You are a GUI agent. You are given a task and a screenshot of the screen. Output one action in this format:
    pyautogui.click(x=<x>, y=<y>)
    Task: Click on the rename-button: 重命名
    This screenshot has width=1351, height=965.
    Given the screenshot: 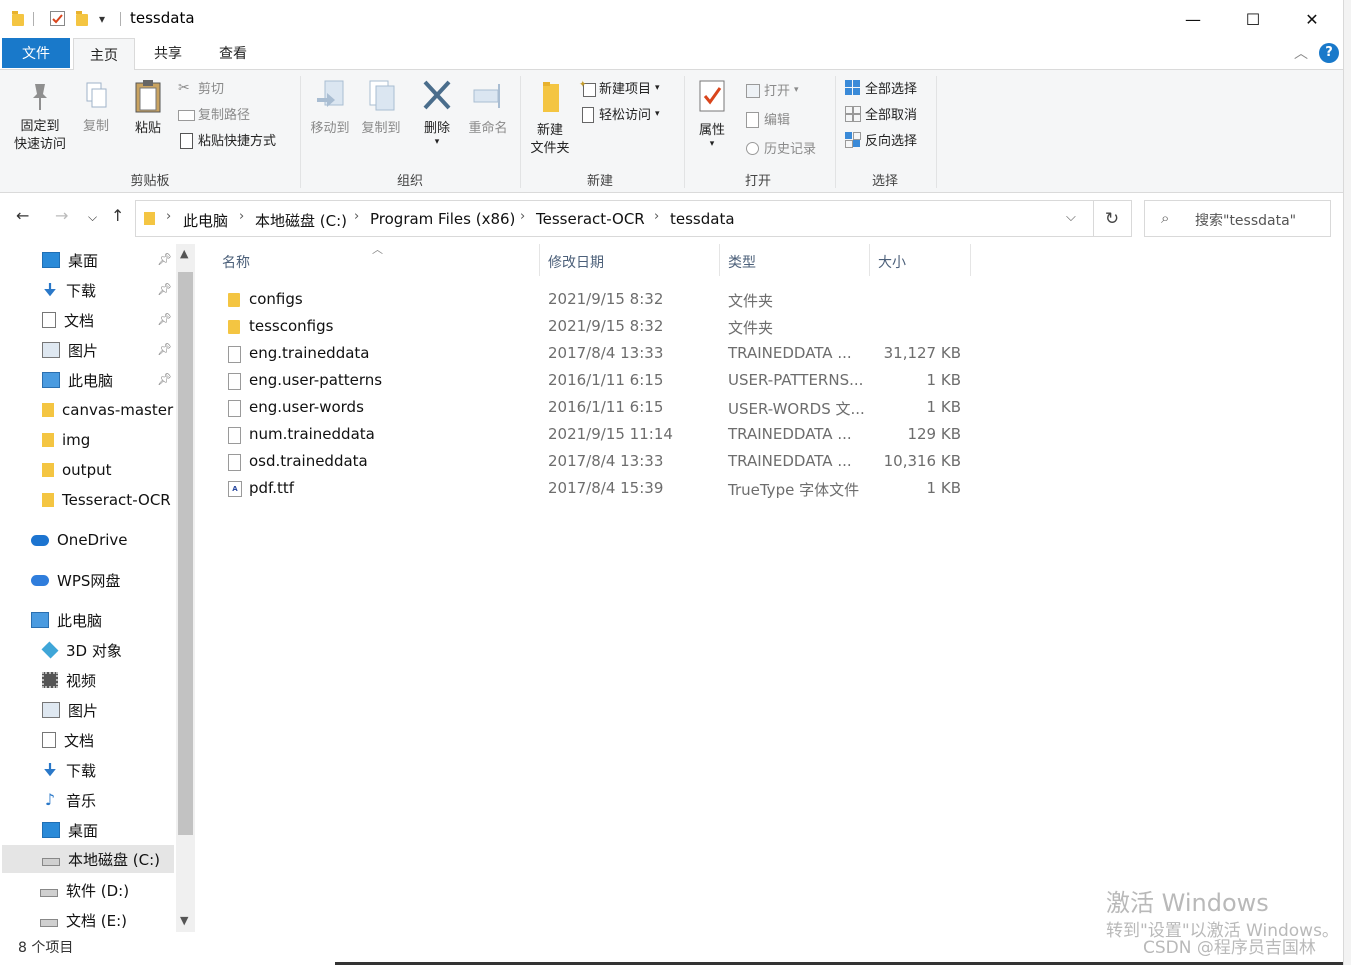 What is the action you would take?
    pyautogui.click(x=488, y=108)
    